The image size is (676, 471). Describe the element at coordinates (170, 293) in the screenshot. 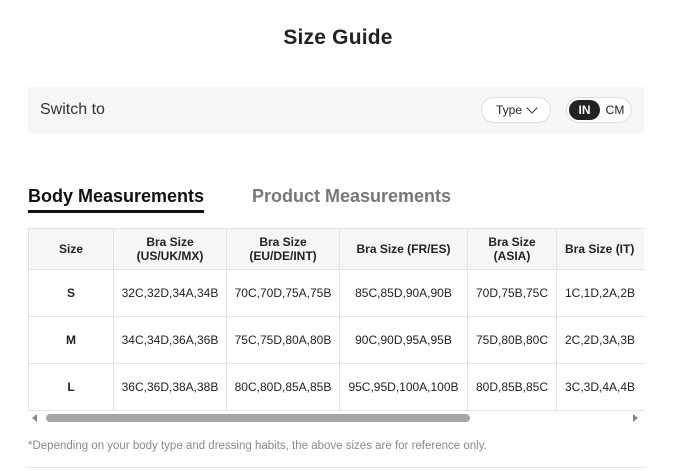

I see `table-cell: 32C,32D,34A,34B` at that location.